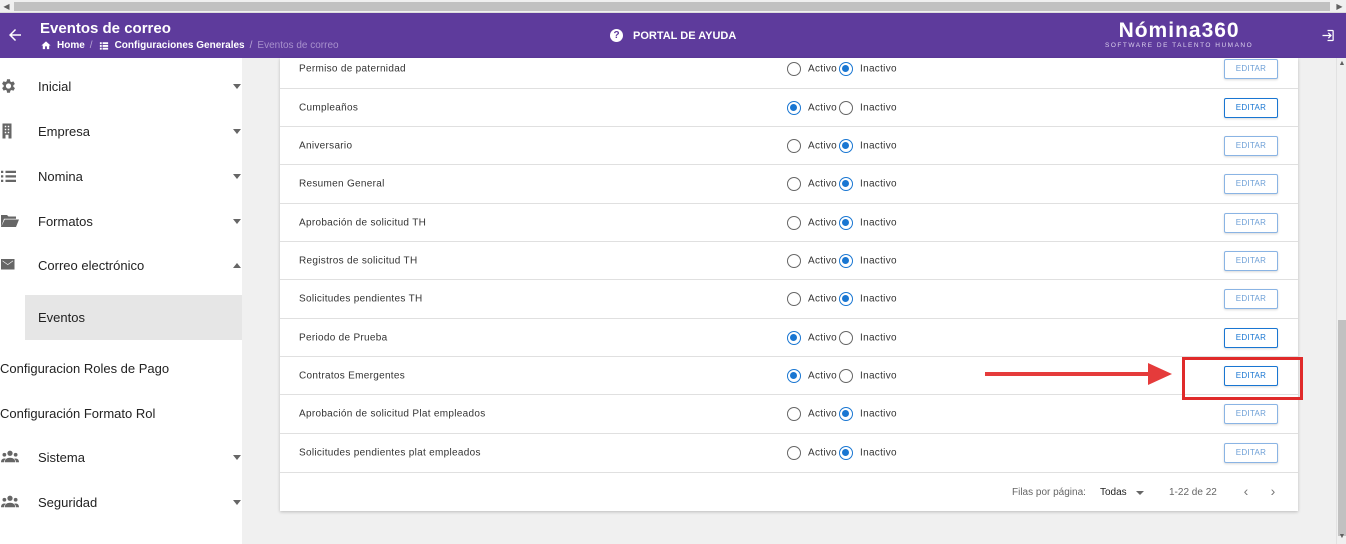 Image resolution: width=1346 pixels, height=544 pixels. What do you see at coordinates (1327, 35) in the screenshot?
I see `logout-icon` at bounding box center [1327, 35].